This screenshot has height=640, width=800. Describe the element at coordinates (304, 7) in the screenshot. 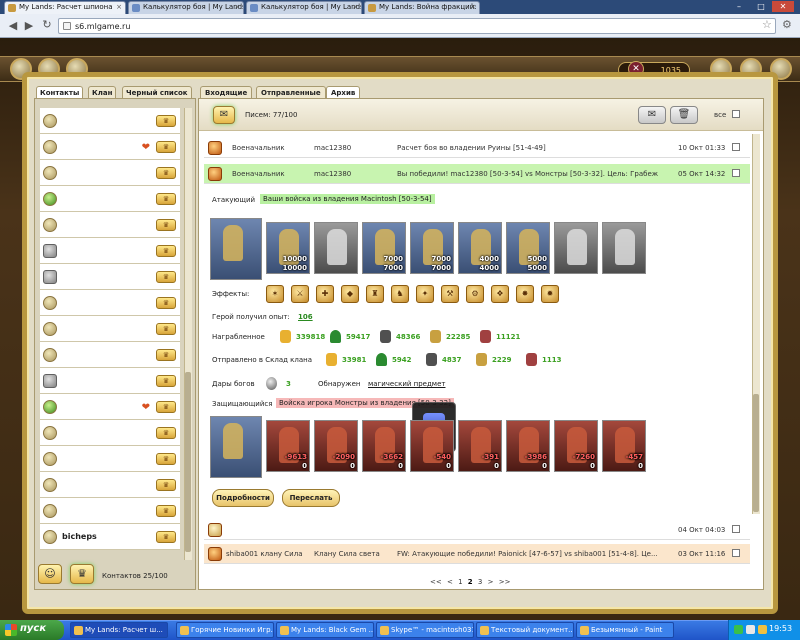

I see `browser-tab-3: Калькулятор боя | My Lands ×` at that location.